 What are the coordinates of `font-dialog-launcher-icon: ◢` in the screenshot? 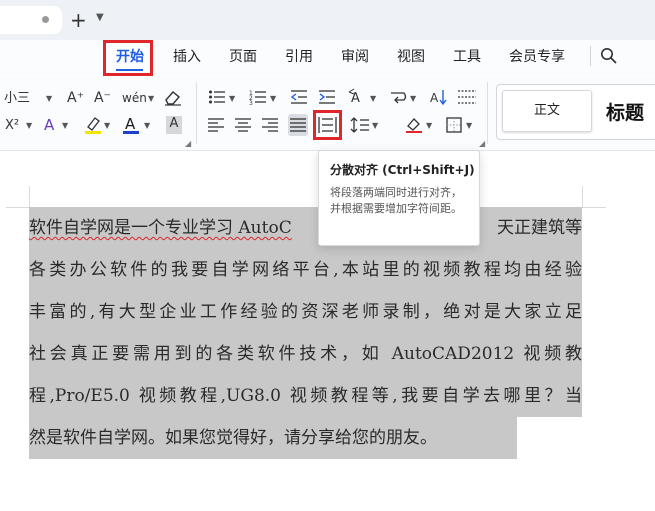 It's located at (188, 143).